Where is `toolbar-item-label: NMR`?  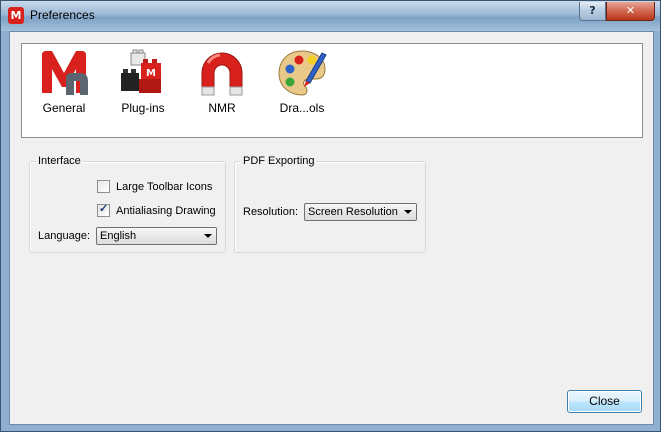 toolbar-item-label: NMR is located at coordinates (222, 108).